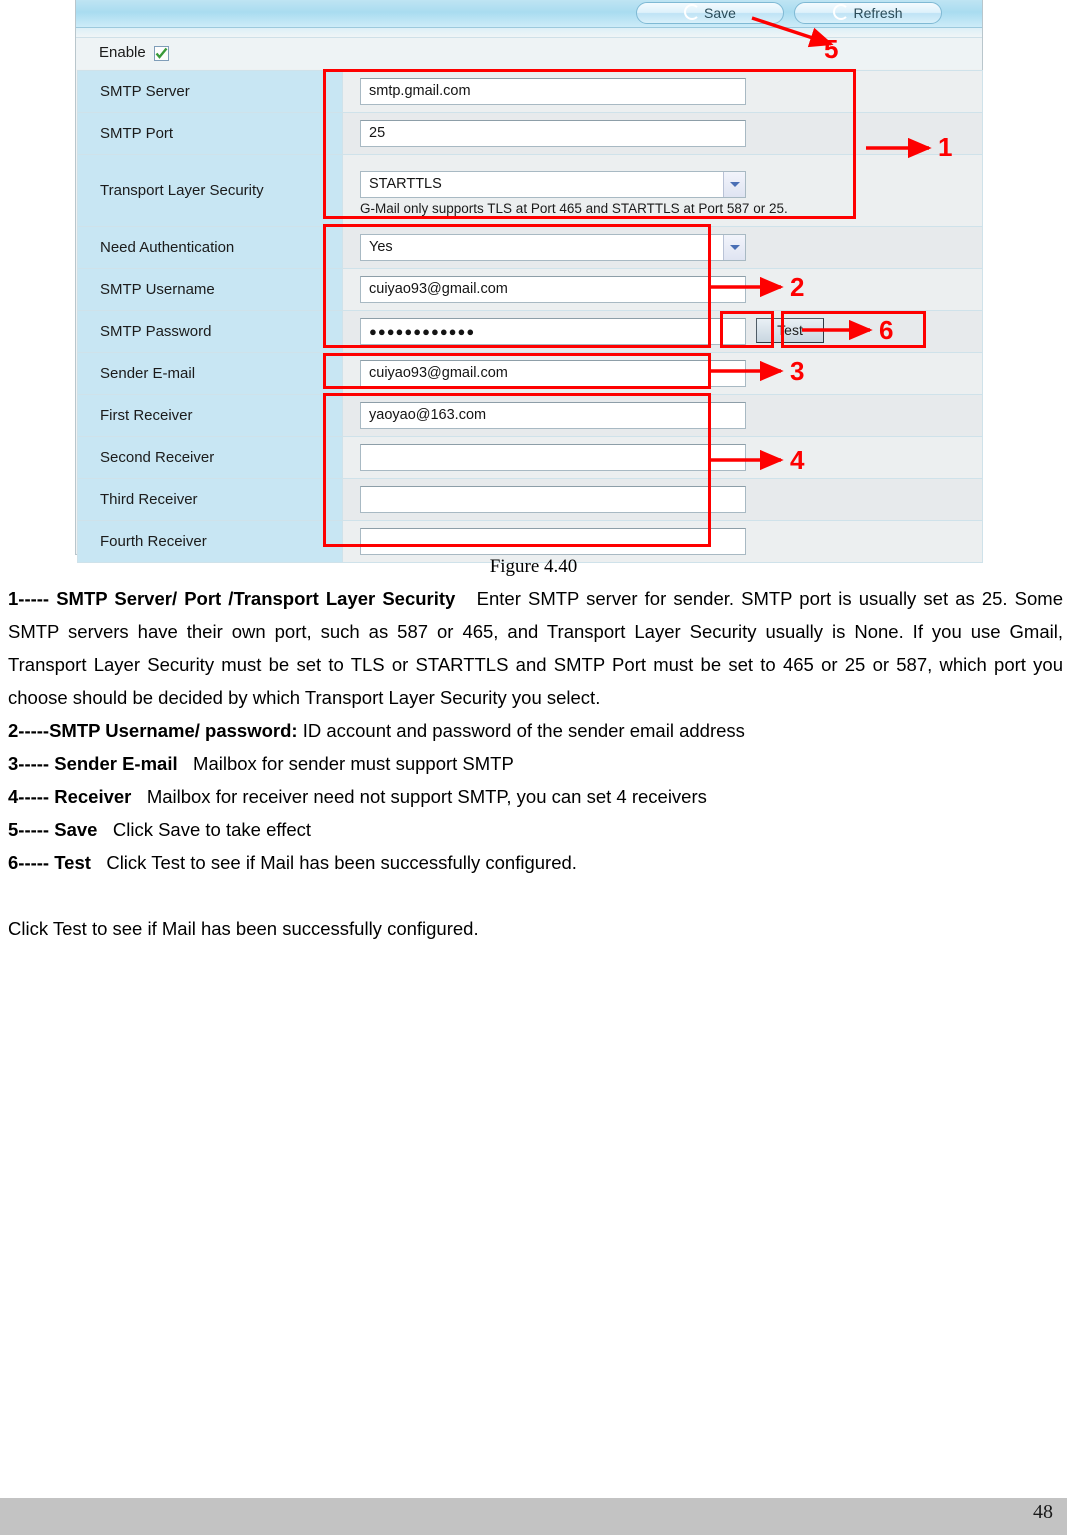  What do you see at coordinates (210, 133) in the screenshot?
I see `row-label: SMTP Port` at bounding box center [210, 133].